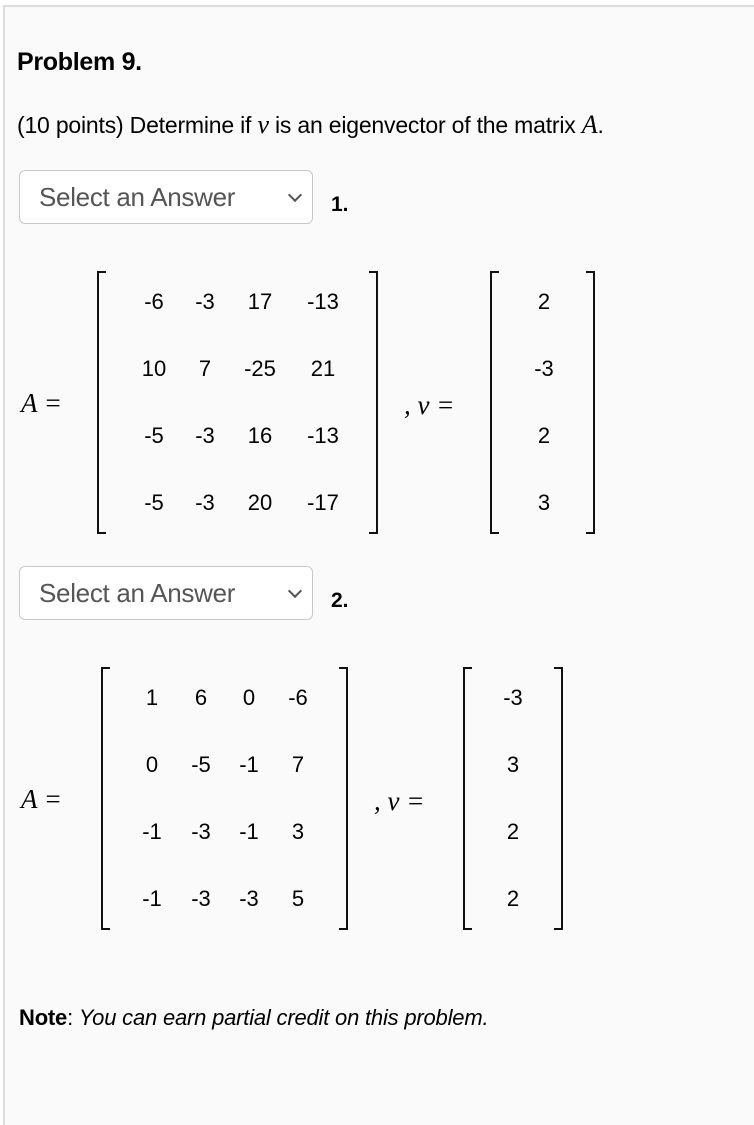 The width and height of the screenshot is (754, 1125). I want to click on matrix-2-left-bracket, so click(105, 798).